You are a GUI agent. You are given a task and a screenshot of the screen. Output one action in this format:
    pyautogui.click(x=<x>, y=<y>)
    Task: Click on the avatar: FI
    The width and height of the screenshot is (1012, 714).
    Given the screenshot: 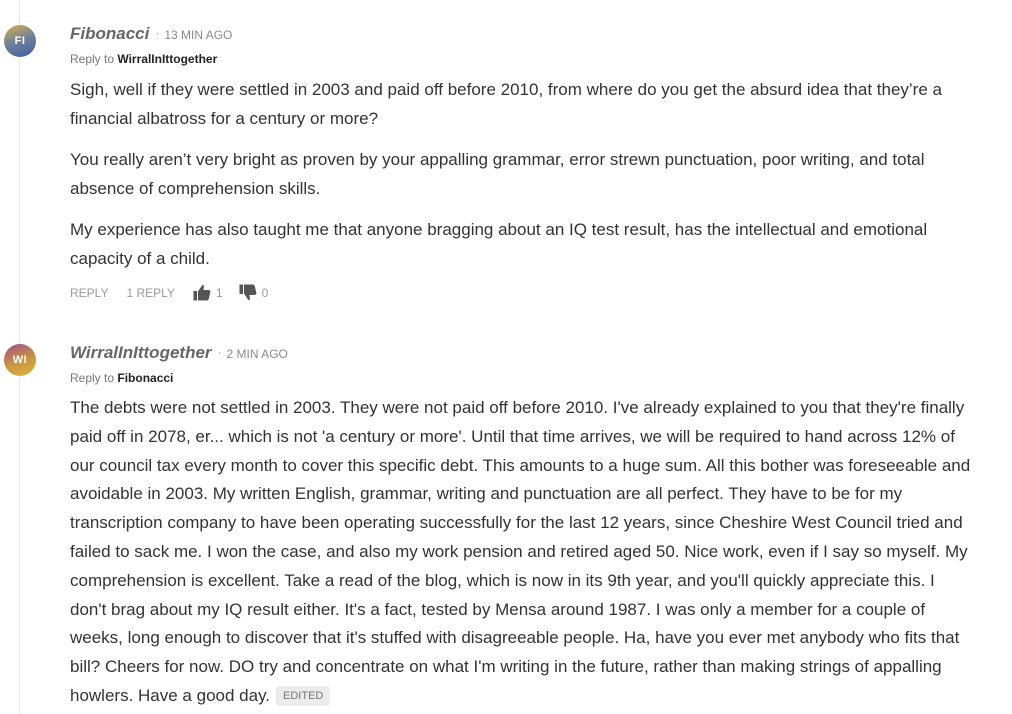 What is the action you would take?
    pyautogui.click(x=20, y=41)
    